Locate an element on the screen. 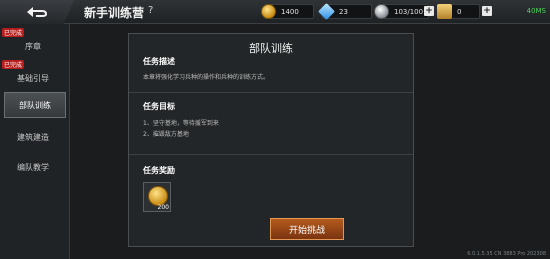 The image size is (550, 259). network-latency: 40MS is located at coordinates (536, 11).